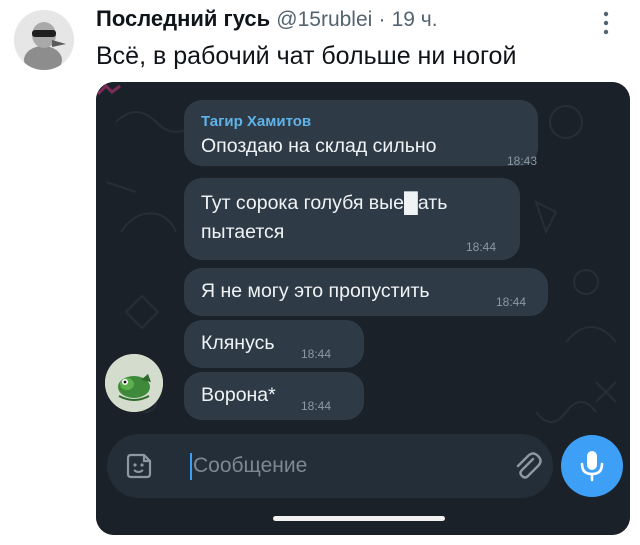 The image size is (640, 545). Describe the element at coordinates (139, 466) in the screenshot. I see `sticker-icon` at that location.